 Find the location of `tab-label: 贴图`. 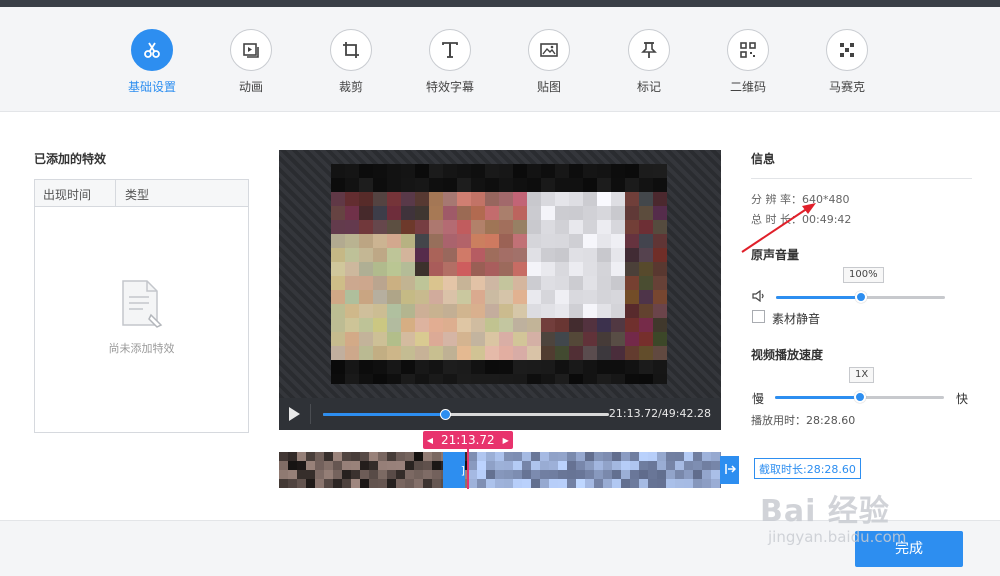

tab-label: 贴图 is located at coordinates (548, 87).